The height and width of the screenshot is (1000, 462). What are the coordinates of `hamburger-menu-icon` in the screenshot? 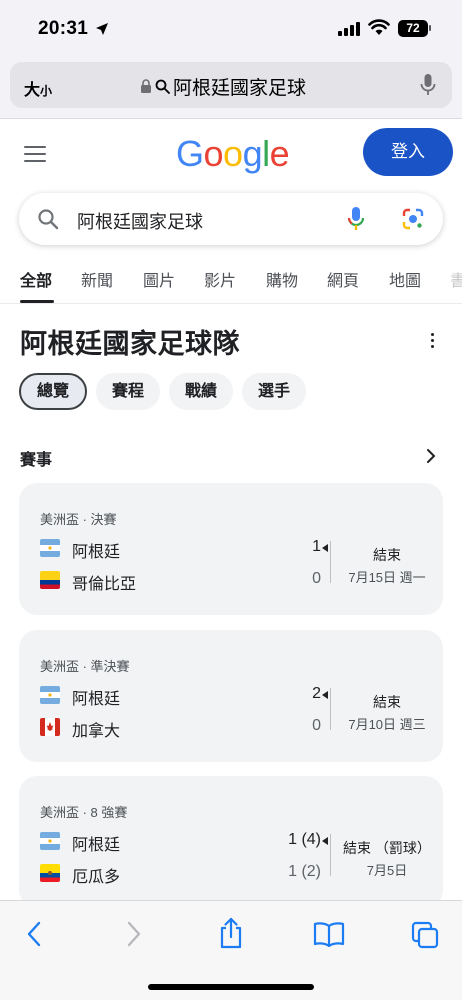 It's located at (35, 156).